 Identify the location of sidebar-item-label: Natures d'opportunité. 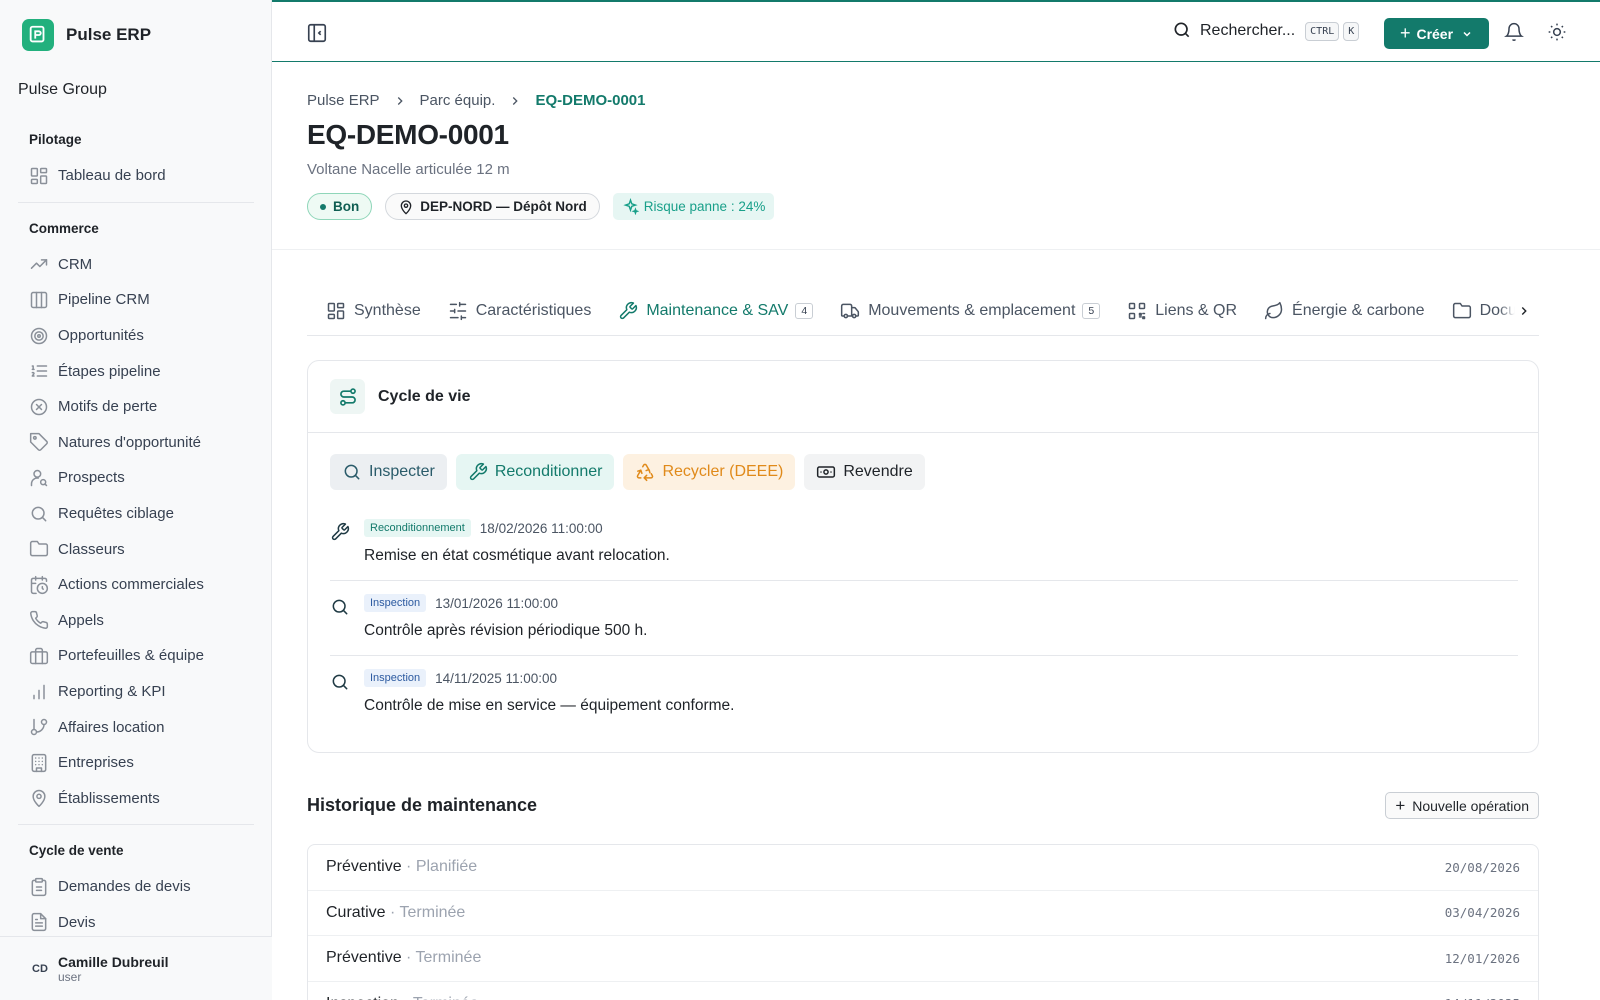
(129, 442).